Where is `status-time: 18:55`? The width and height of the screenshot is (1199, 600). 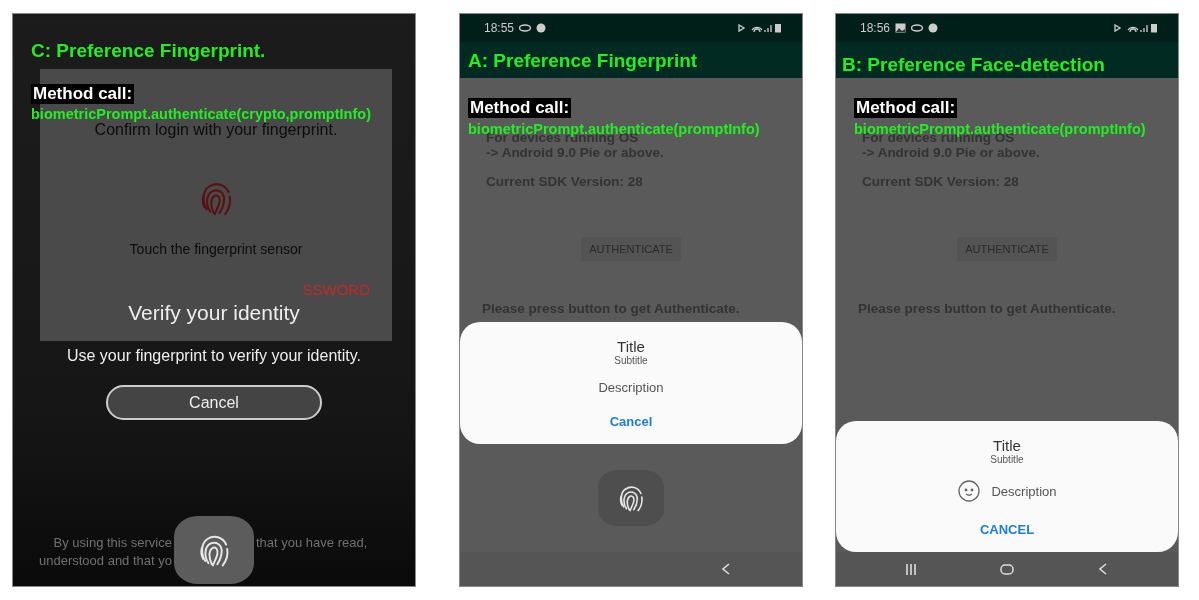
status-time: 18:55 is located at coordinates (499, 28).